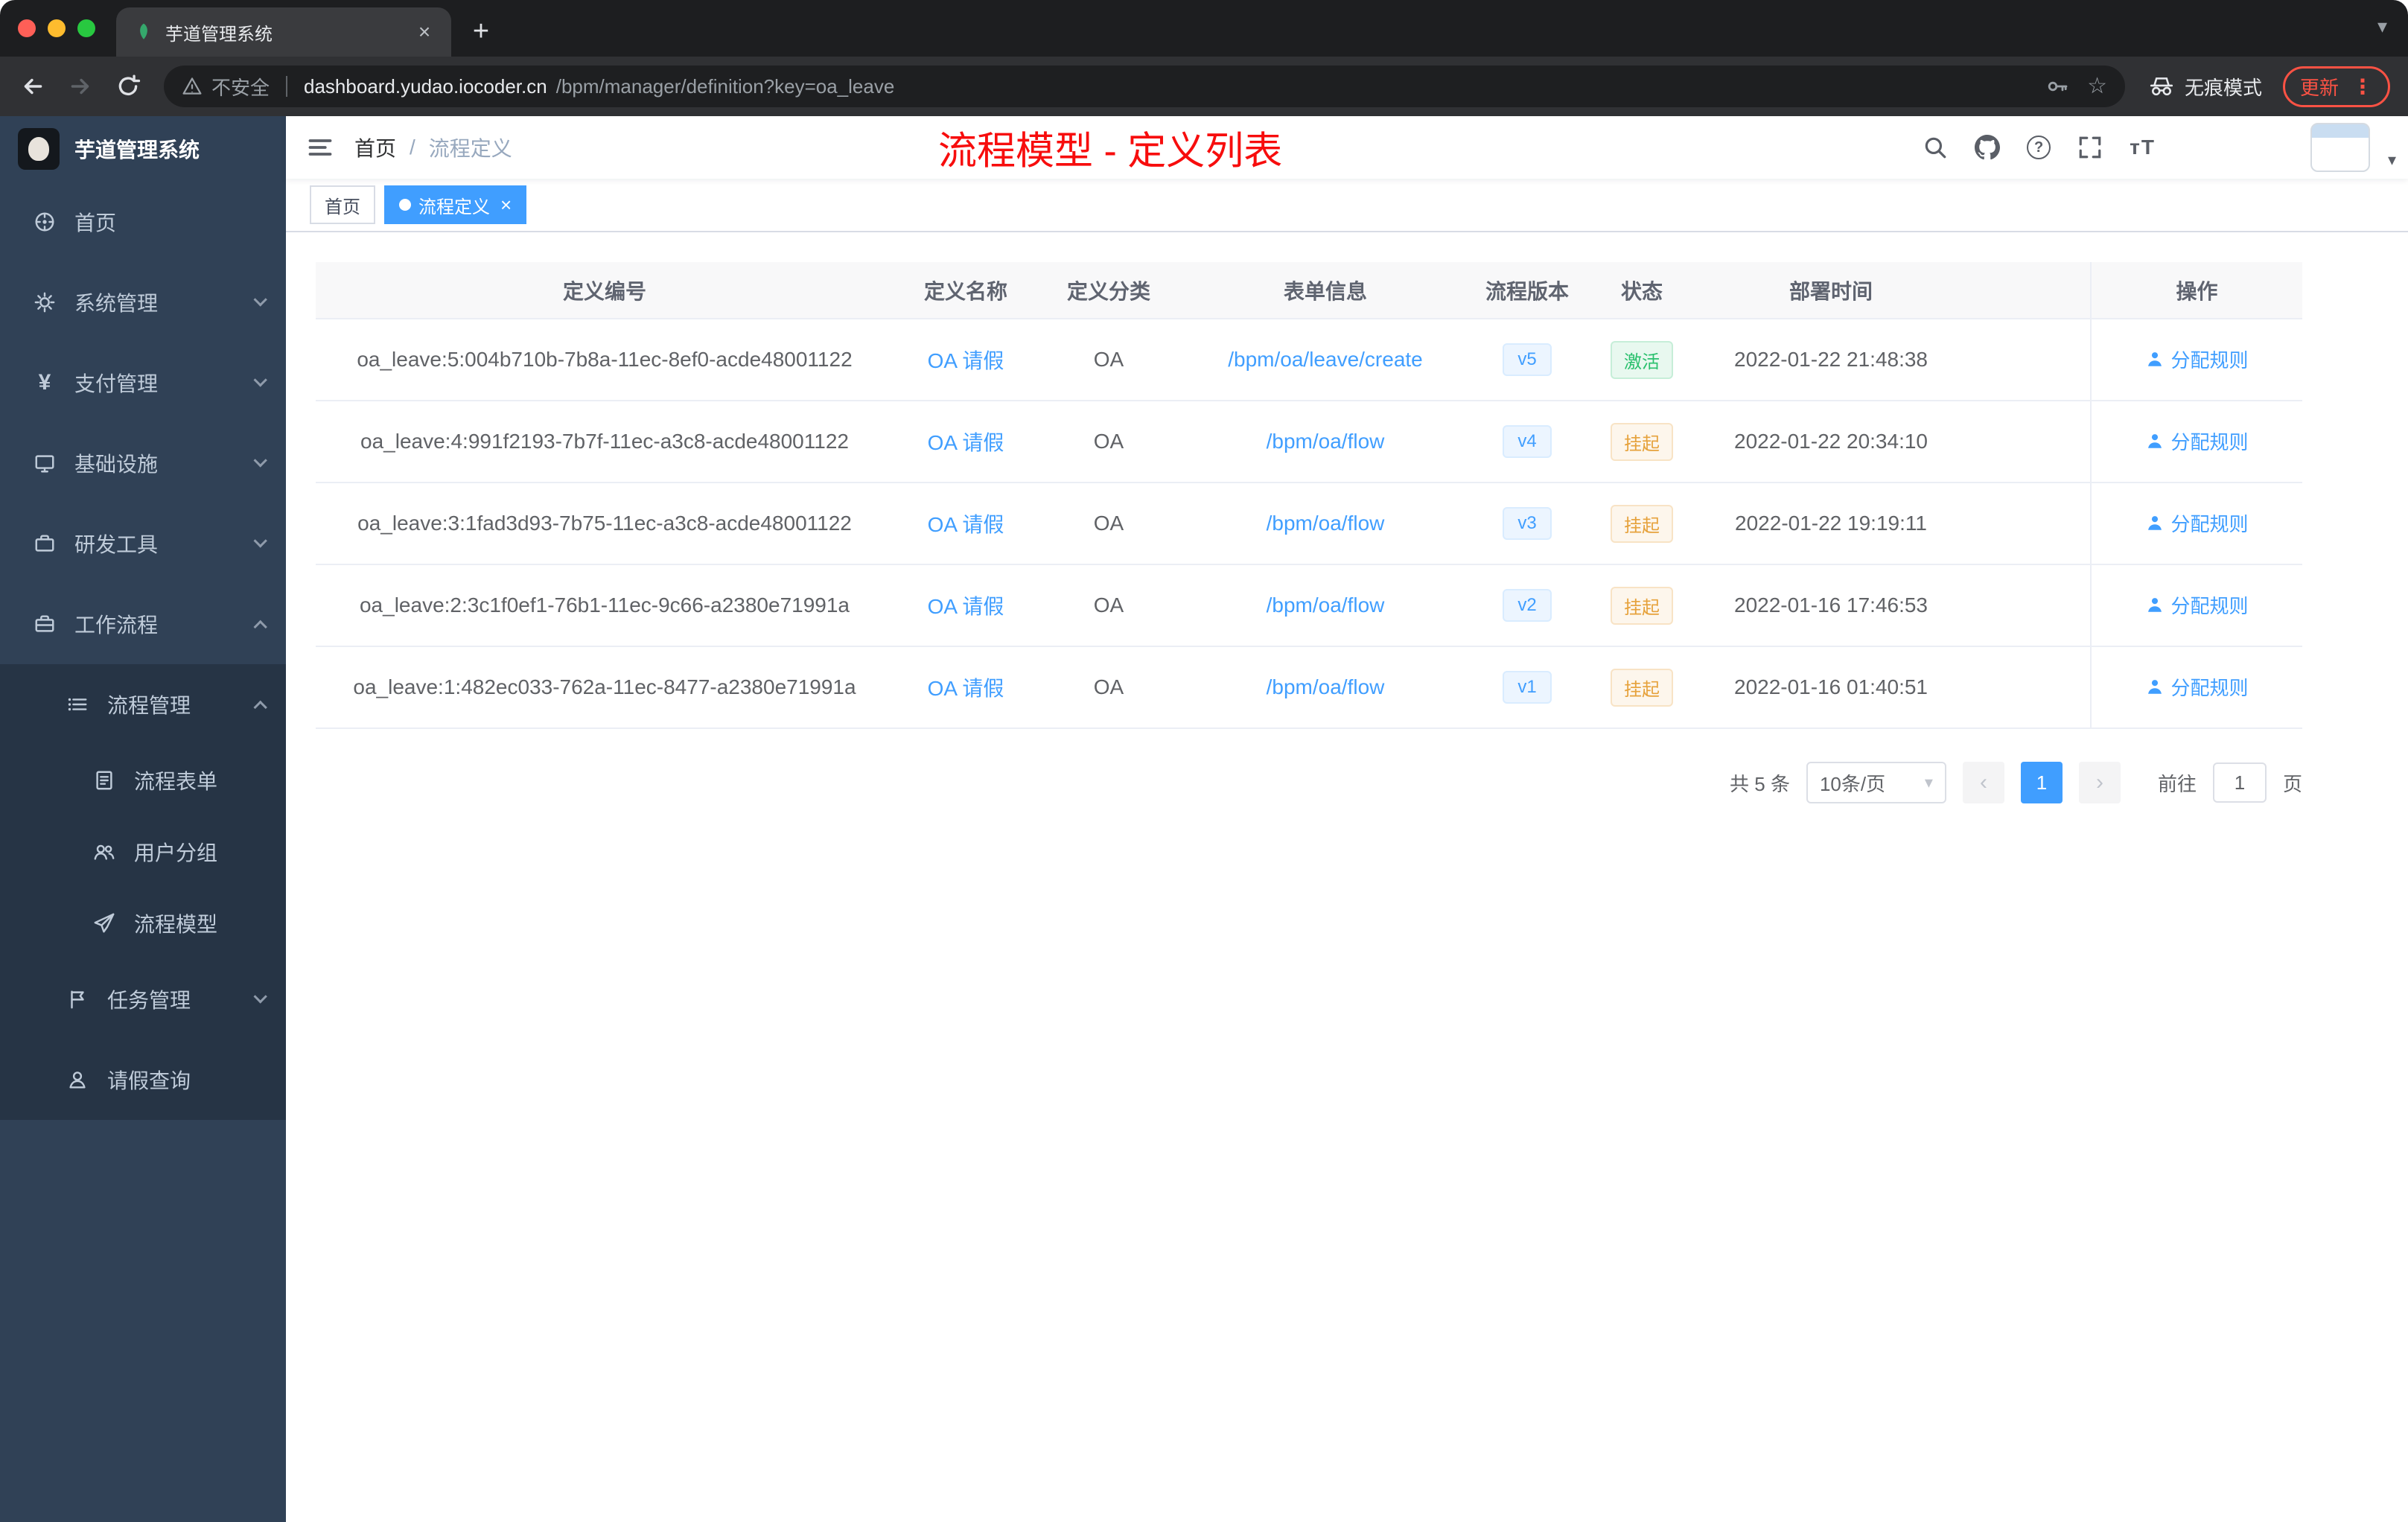  What do you see at coordinates (455, 204) in the screenshot?
I see `tag-process-definition: 流程定义 ×` at bounding box center [455, 204].